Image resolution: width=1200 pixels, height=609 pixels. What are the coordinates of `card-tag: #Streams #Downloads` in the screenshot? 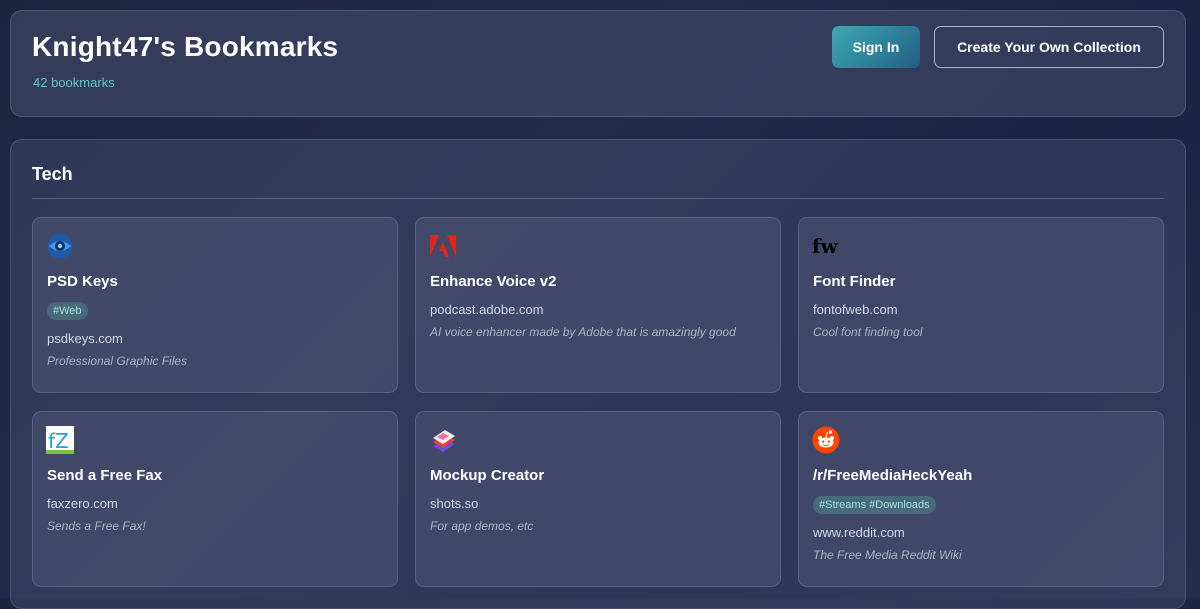 It's located at (874, 505).